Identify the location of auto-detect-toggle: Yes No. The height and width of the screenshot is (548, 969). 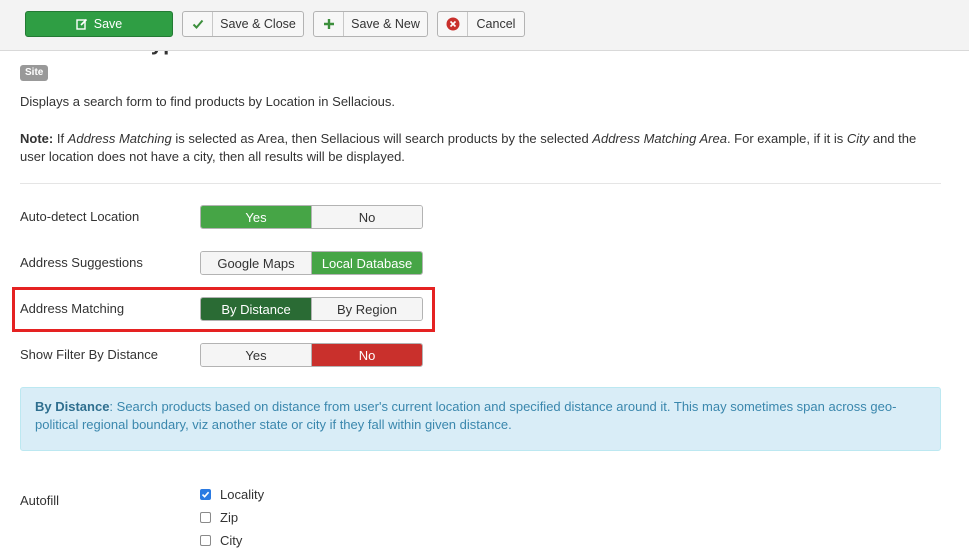
(311, 217).